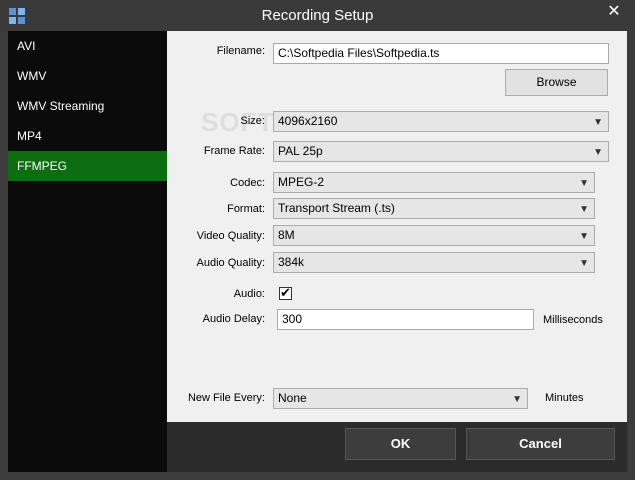  I want to click on checkmark-icon: ✔, so click(285, 292).